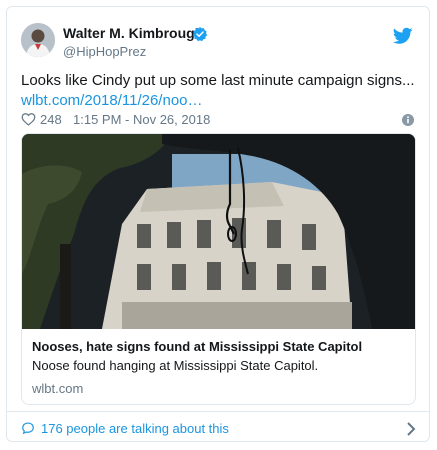 Image resolution: width=437 pixels, height=450 pixels. I want to click on chevron-right-icon, so click(411, 429).